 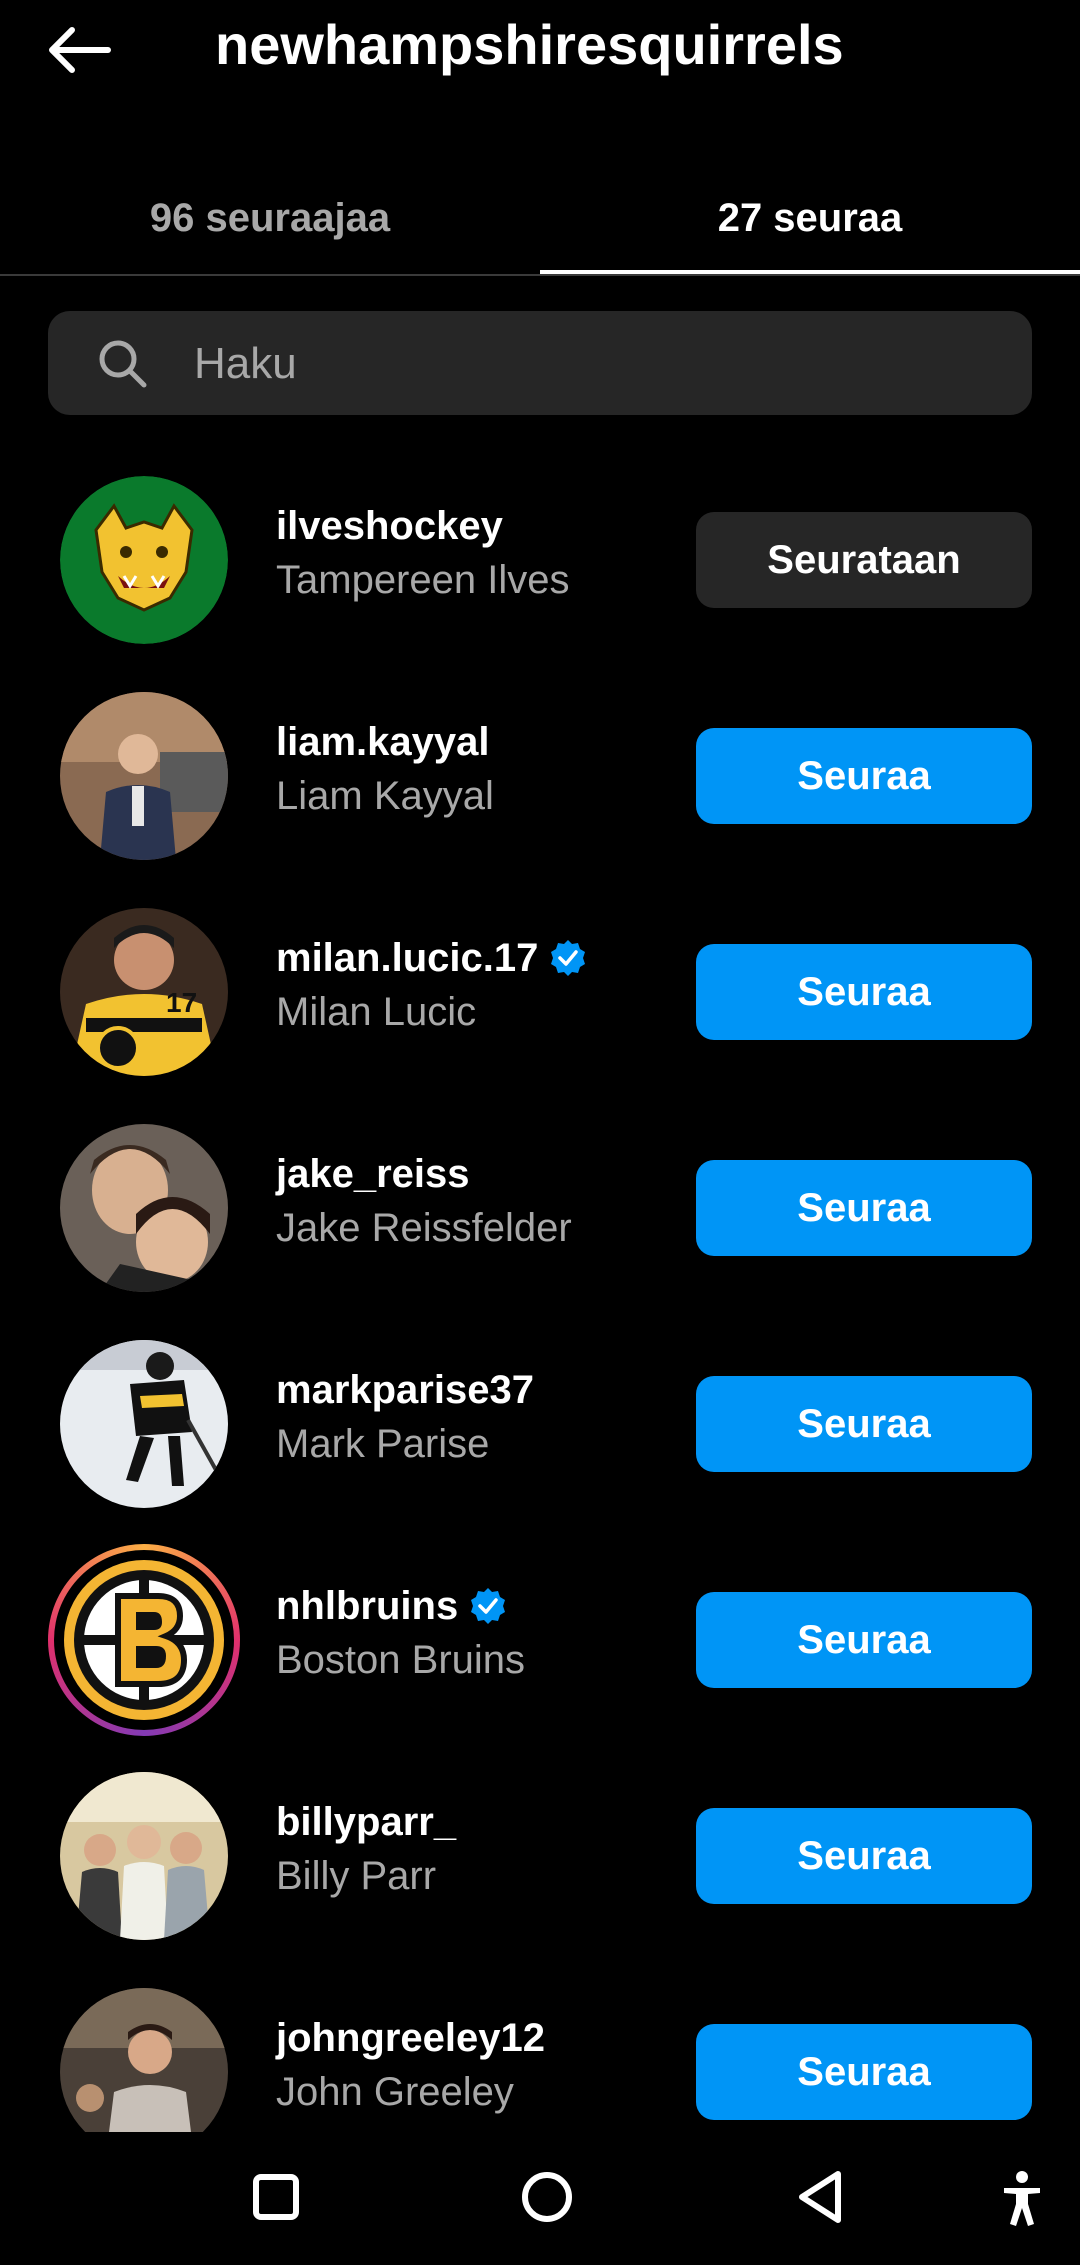 What do you see at coordinates (270, 218) in the screenshot?
I see `tab-followers: 96 seuraajaa` at bounding box center [270, 218].